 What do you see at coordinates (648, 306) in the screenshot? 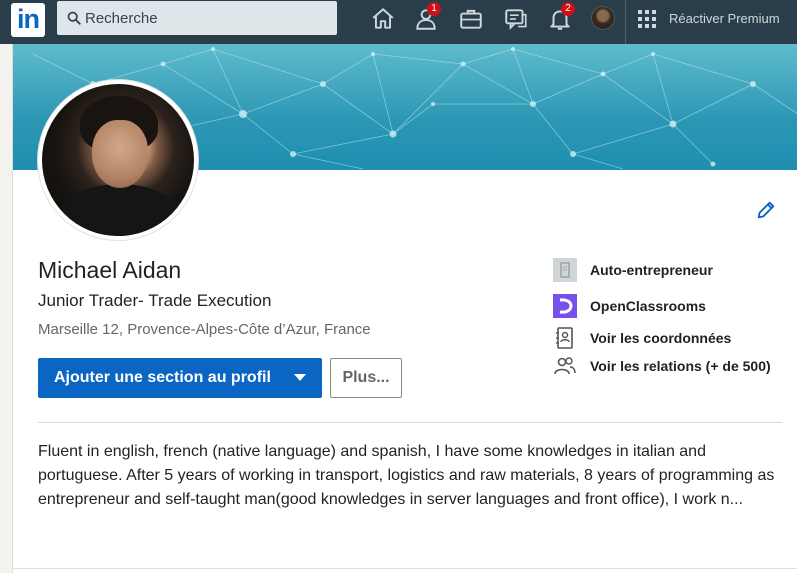
I see `education-label: OpenClassrooms` at bounding box center [648, 306].